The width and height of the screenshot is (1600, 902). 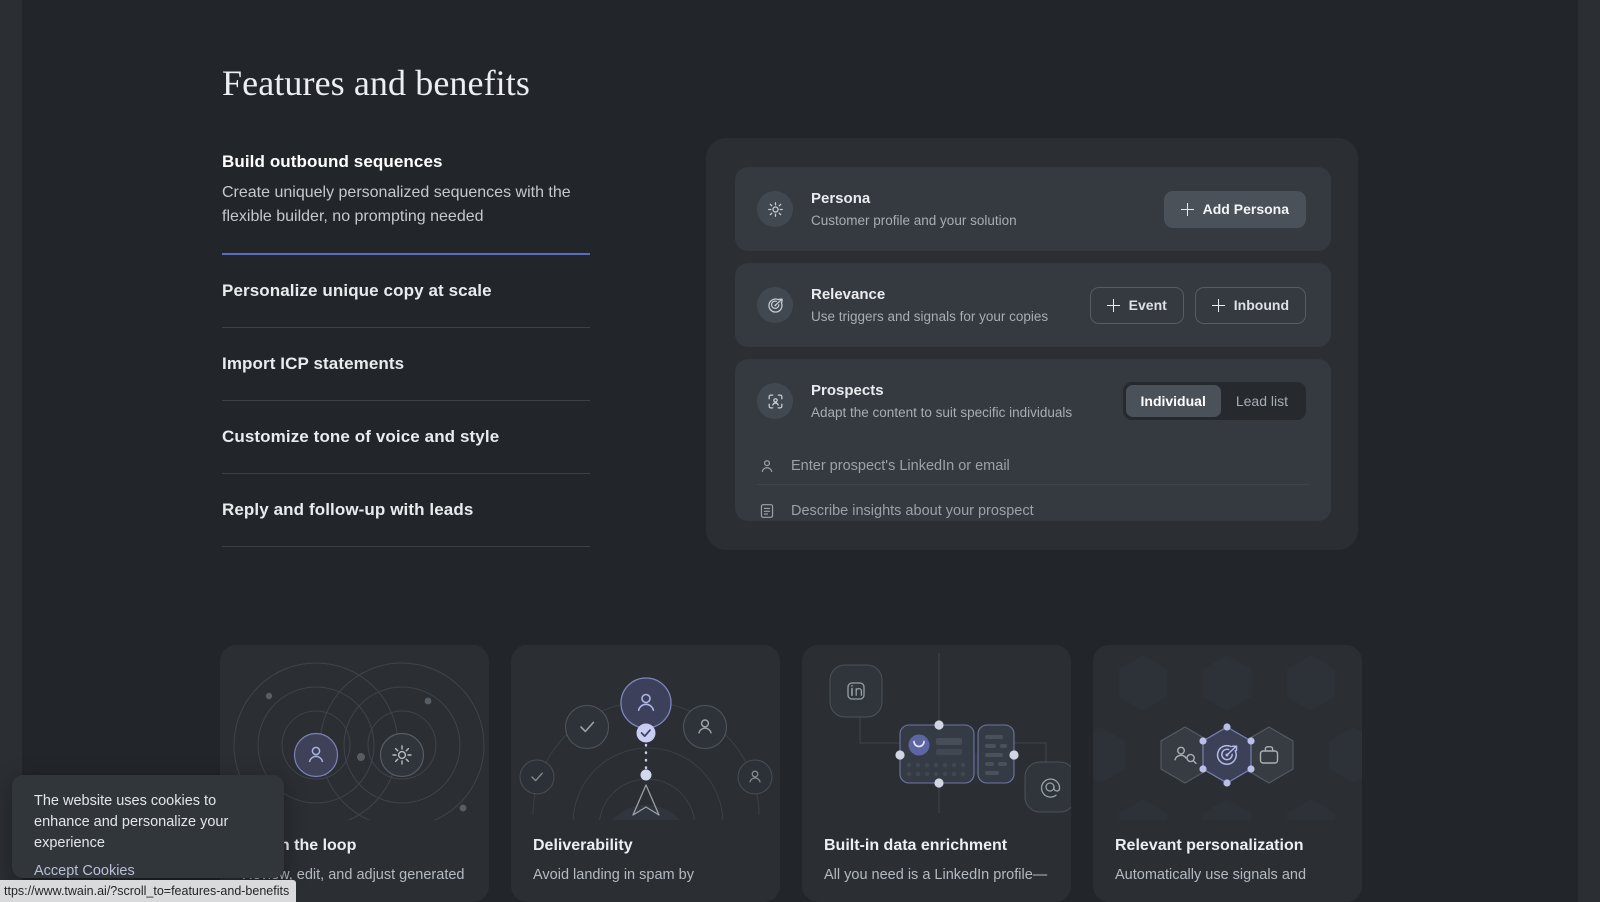 I want to click on accordion-item-import-icp-statements: Import ICP statements, so click(x=406, y=364).